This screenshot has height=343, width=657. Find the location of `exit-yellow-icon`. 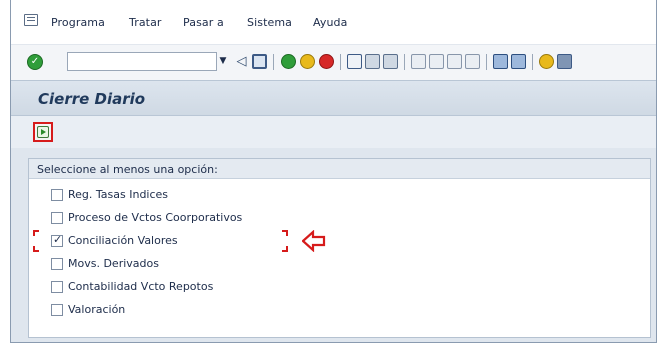

exit-yellow-icon is located at coordinates (307, 61).